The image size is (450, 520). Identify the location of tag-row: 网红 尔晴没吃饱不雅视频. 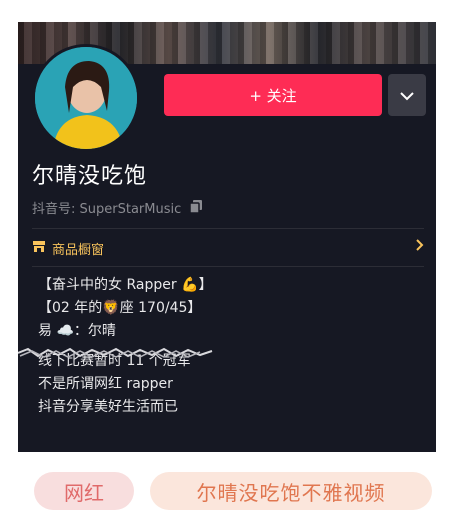
(227, 490).